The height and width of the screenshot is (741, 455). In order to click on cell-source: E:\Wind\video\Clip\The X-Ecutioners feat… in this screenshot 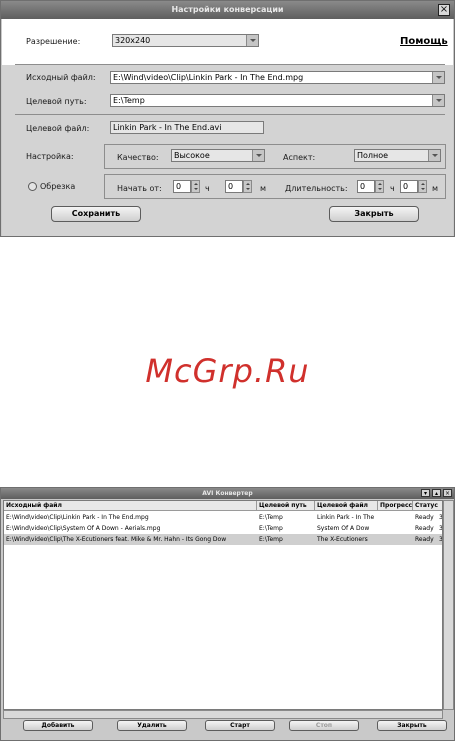, I will do `click(116, 539)`.